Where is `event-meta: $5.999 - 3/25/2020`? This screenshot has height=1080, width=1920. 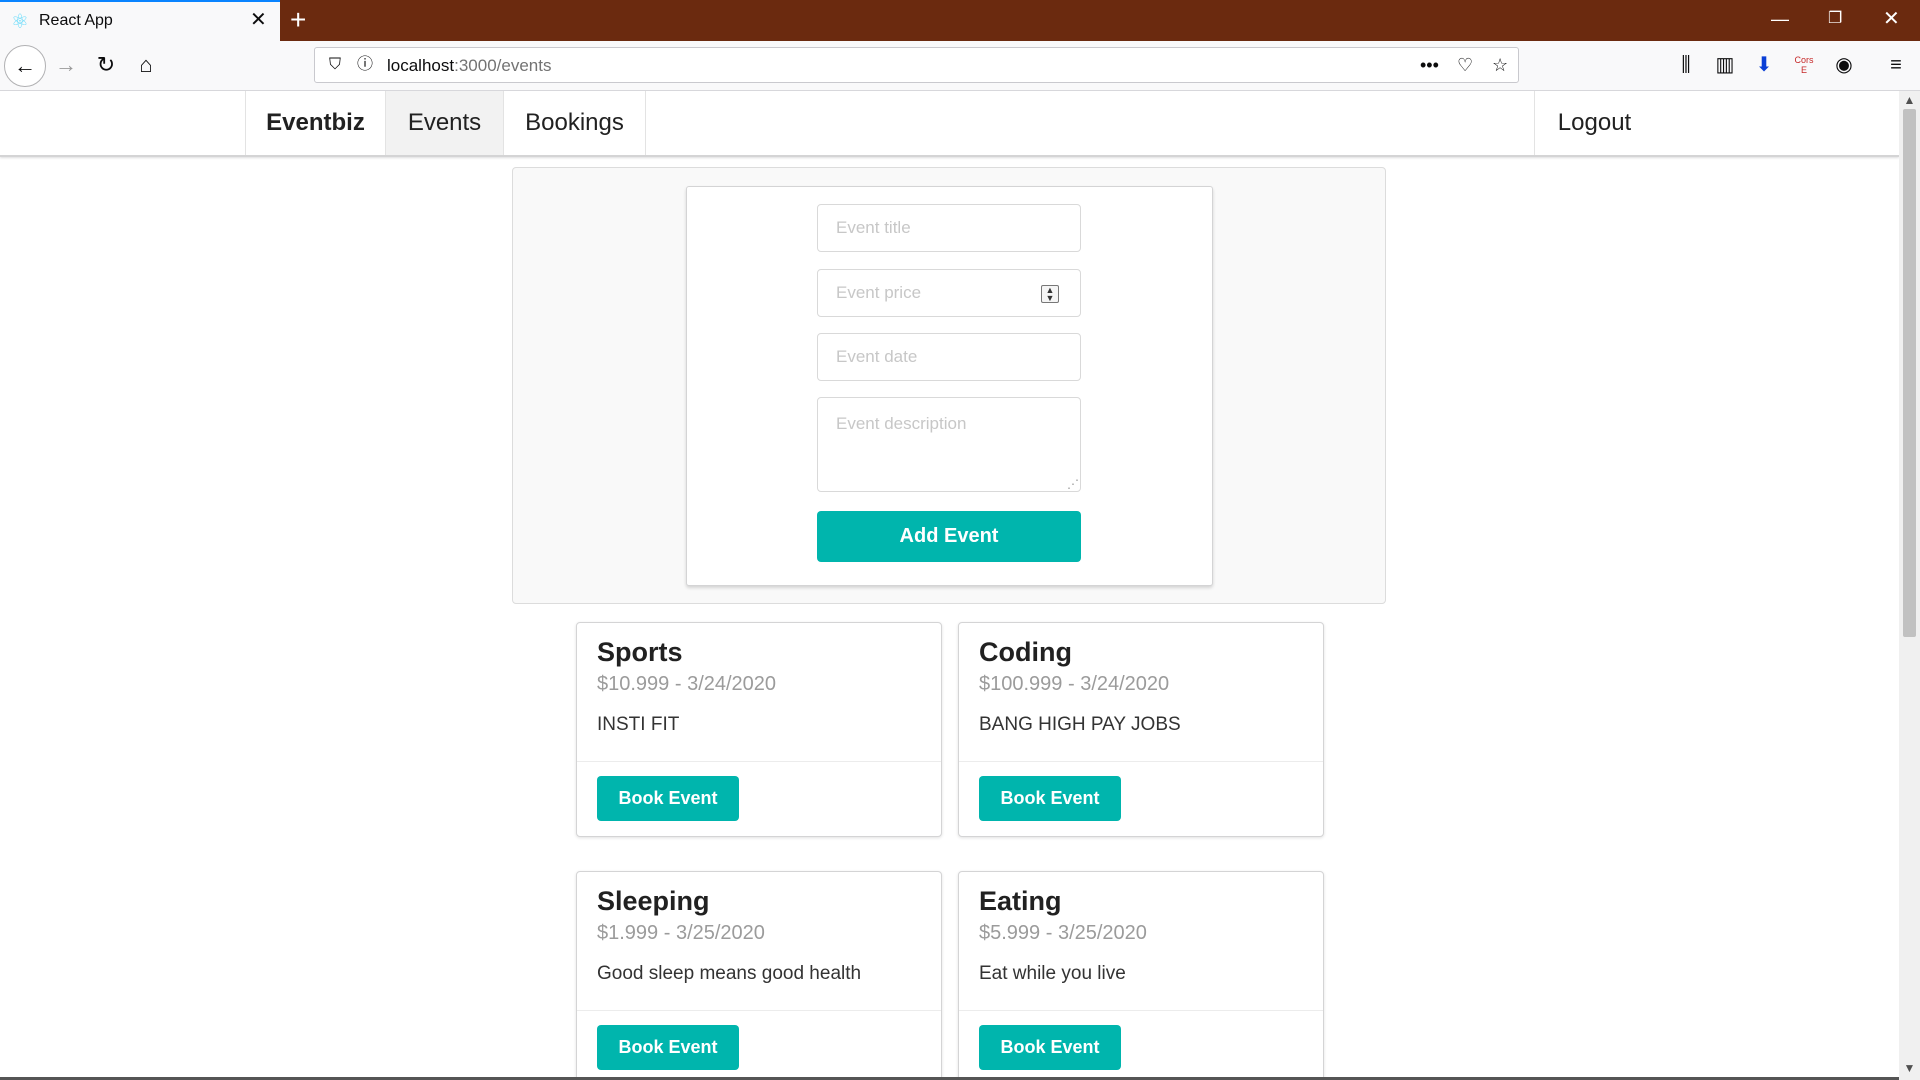
event-meta: $5.999 - 3/25/2020 is located at coordinates (1063, 933).